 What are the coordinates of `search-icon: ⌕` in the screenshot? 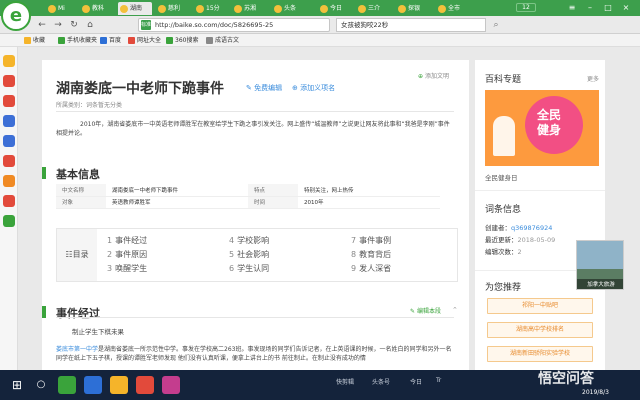 It's located at (496, 25).